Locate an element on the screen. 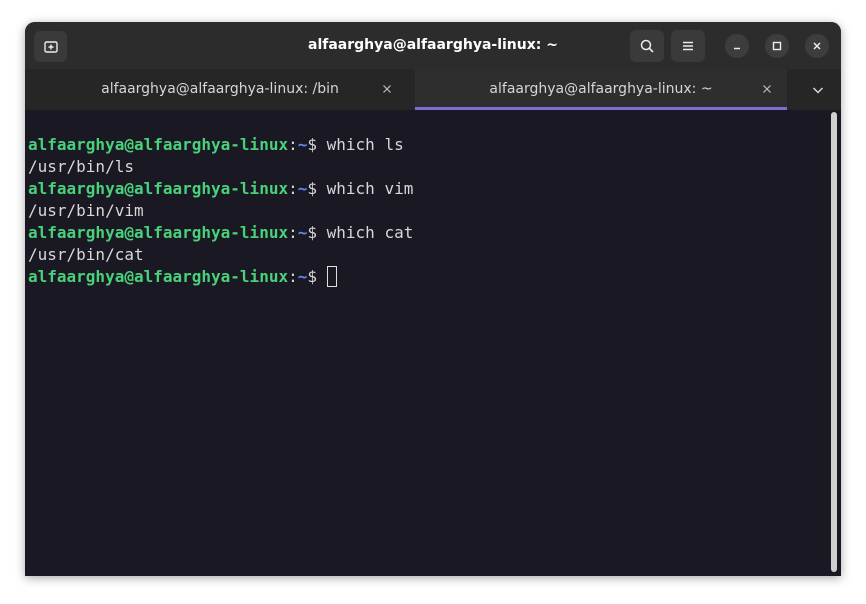 This screenshot has width=866, height=604. chevron-down-icon is located at coordinates (818, 90).